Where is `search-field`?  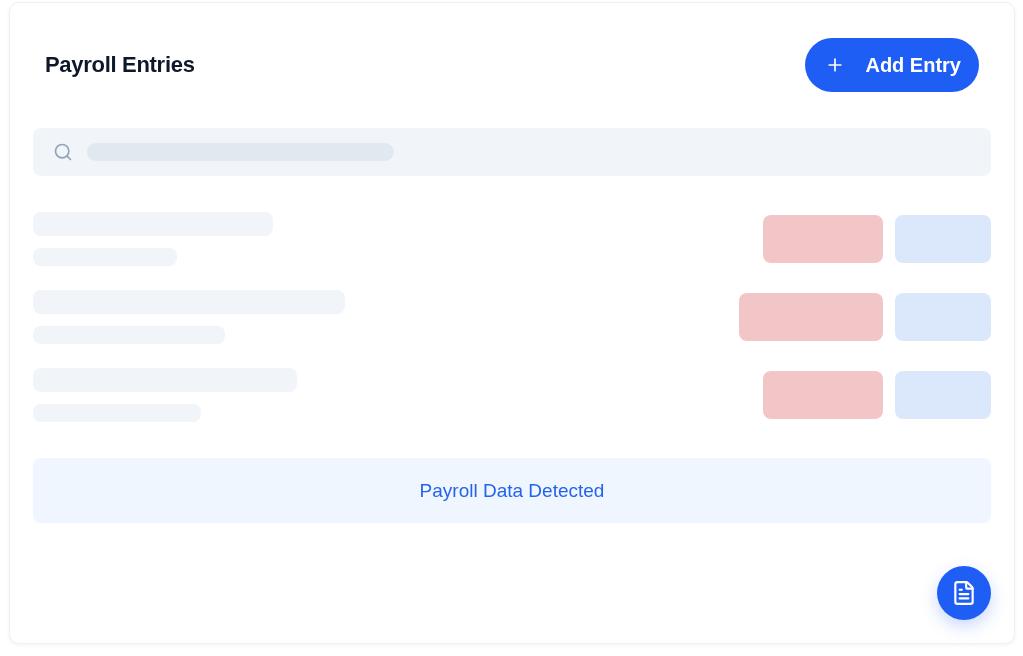 search-field is located at coordinates (512, 152).